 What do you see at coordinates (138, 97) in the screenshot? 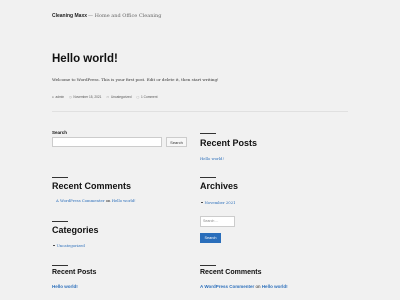
I see `comment-icon: ▢` at bounding box center [138, 97].